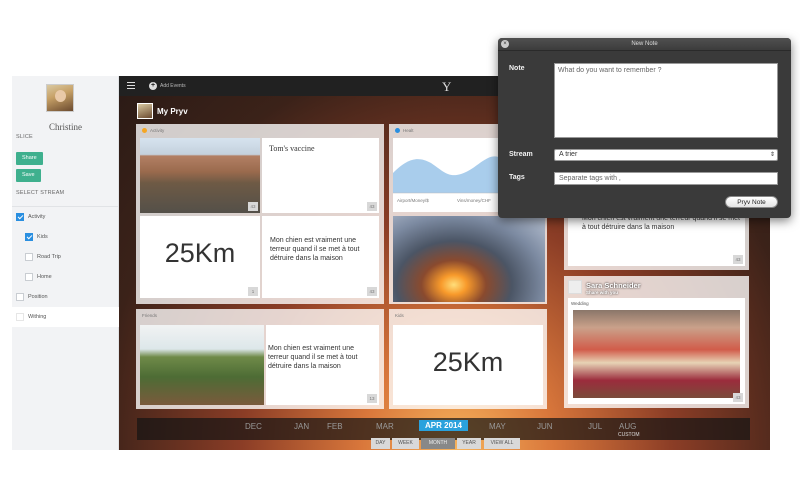  Describe the element at coordinates (42, 237) in the screenshot. I see `stream-label: Kids` at that location.